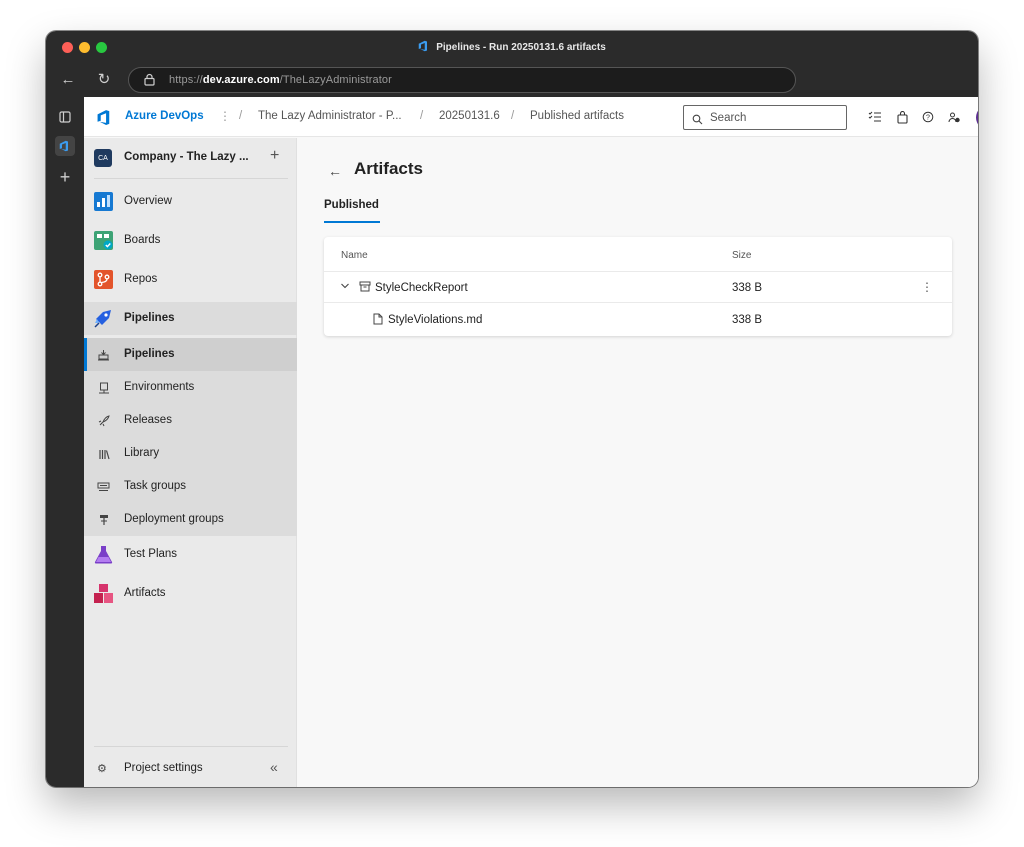  Describe the element at coordinates (148, 420) in the screenshot. I see `subnav-item-label: Releases` at that location.